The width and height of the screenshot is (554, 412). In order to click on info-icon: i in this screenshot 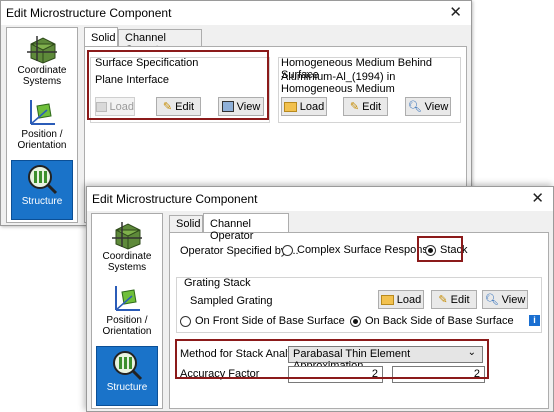, I will do `click(534, 320)`.